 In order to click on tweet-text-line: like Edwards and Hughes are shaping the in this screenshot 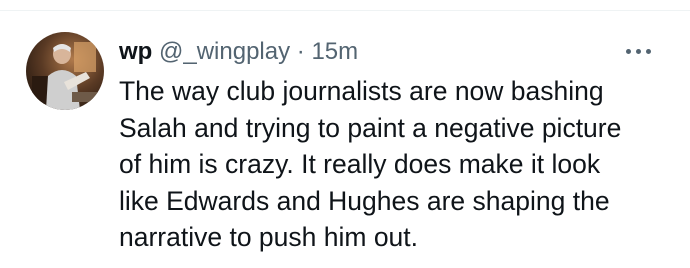, I will do `click(364, 200)`.